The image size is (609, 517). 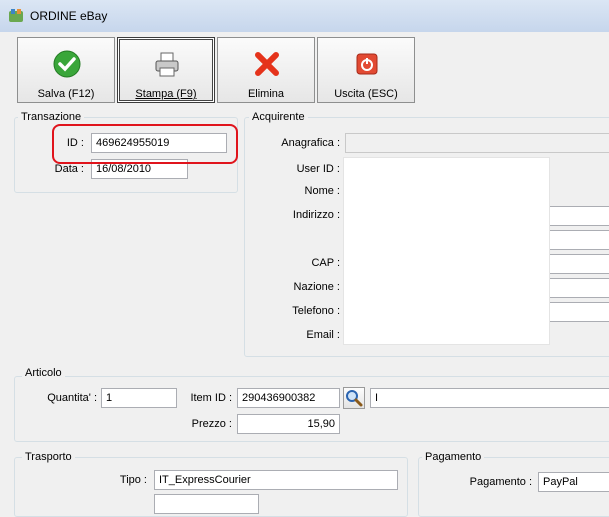 I want to click on nome-label: Nome :, so click(x=322, y=191).